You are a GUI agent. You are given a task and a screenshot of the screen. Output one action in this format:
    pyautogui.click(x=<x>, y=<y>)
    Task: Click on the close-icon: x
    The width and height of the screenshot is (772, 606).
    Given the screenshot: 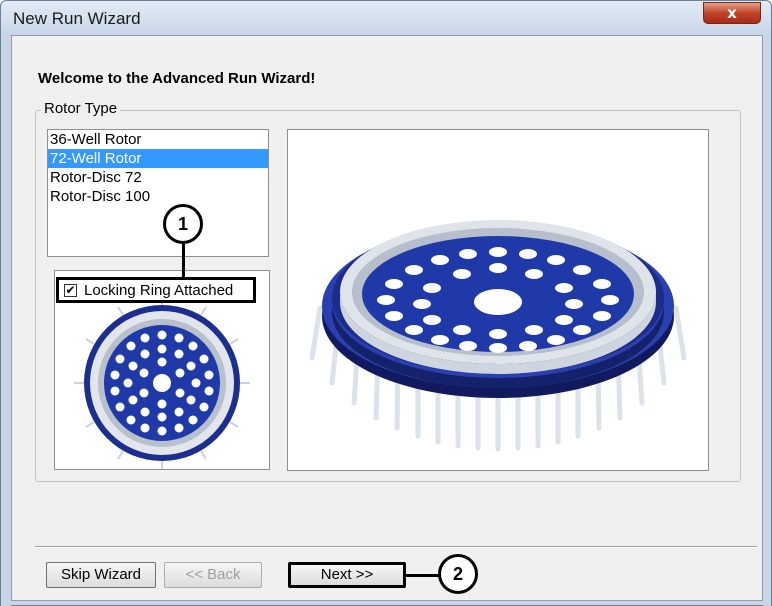 What is the action you would take?
    pyautogui.click(x=732, y=13)
    